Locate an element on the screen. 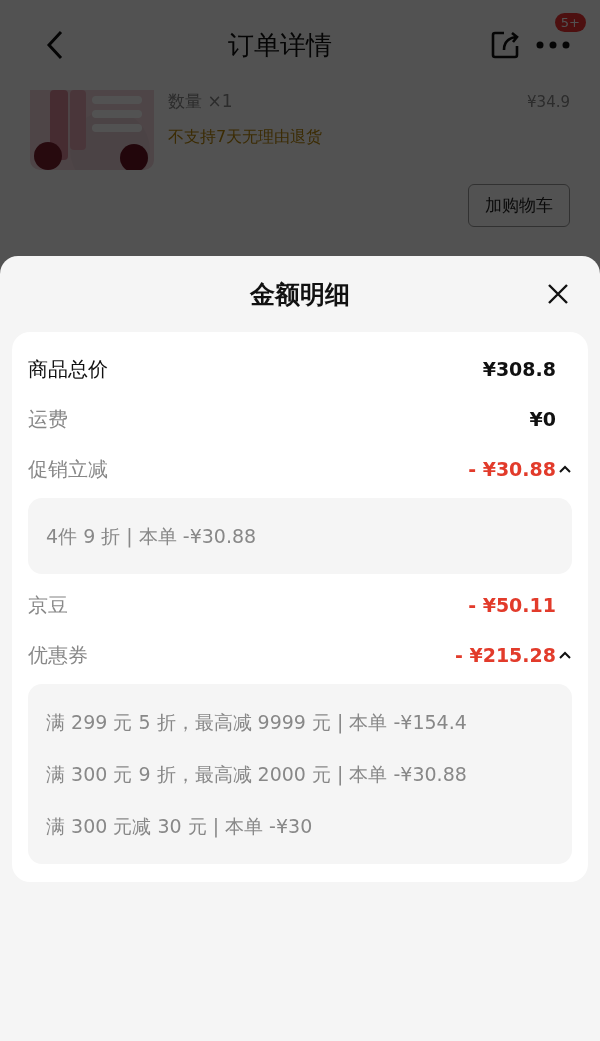  amount-label: 促销立减 is located at coordinates (68, 469).